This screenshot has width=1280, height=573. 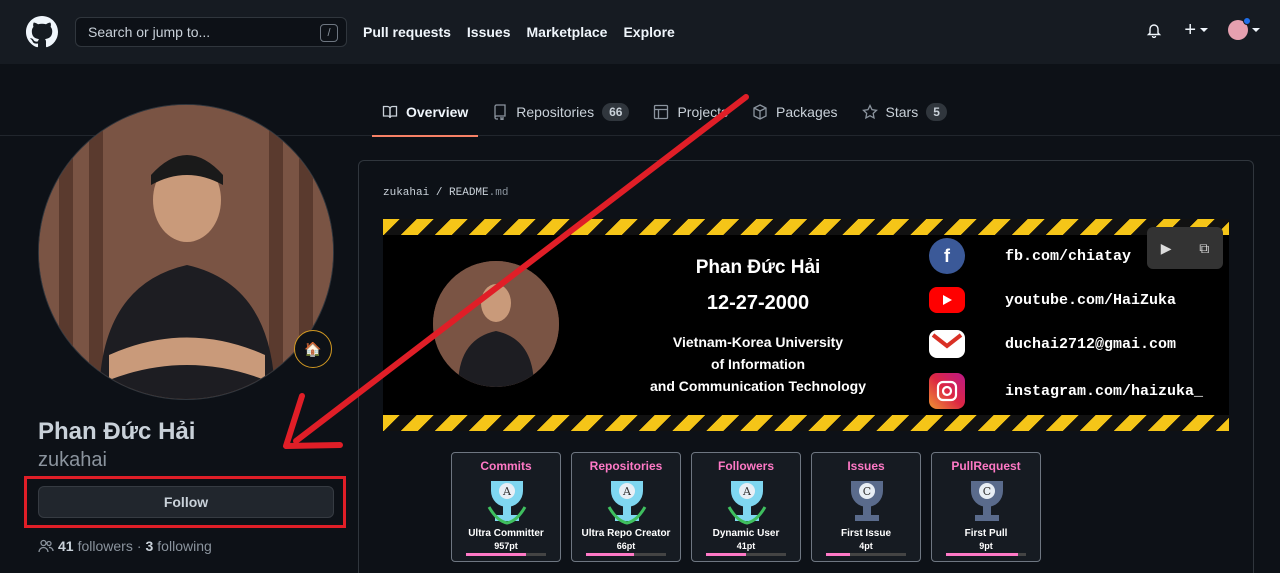 I want to click on create-new-dropdown: +, so click(x=1196, y=30).